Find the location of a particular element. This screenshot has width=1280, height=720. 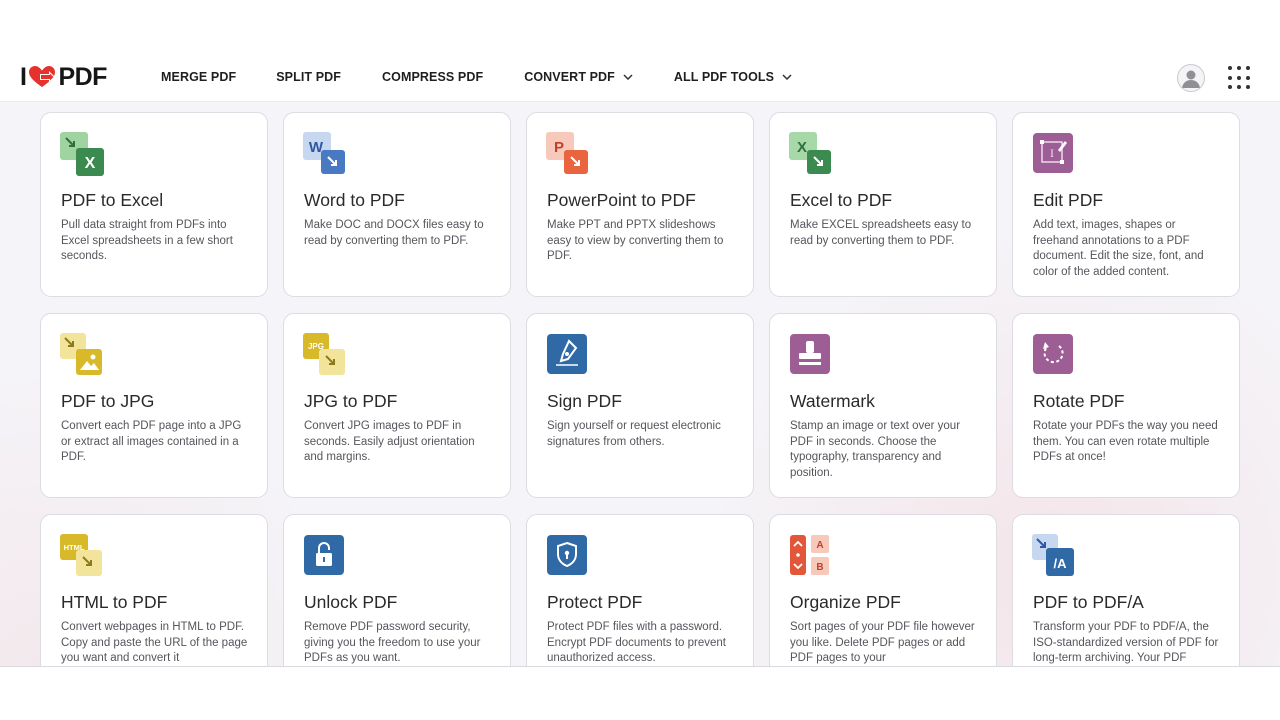

tool-title: PowerPoint to PDF is located at coordinates (621, 200).